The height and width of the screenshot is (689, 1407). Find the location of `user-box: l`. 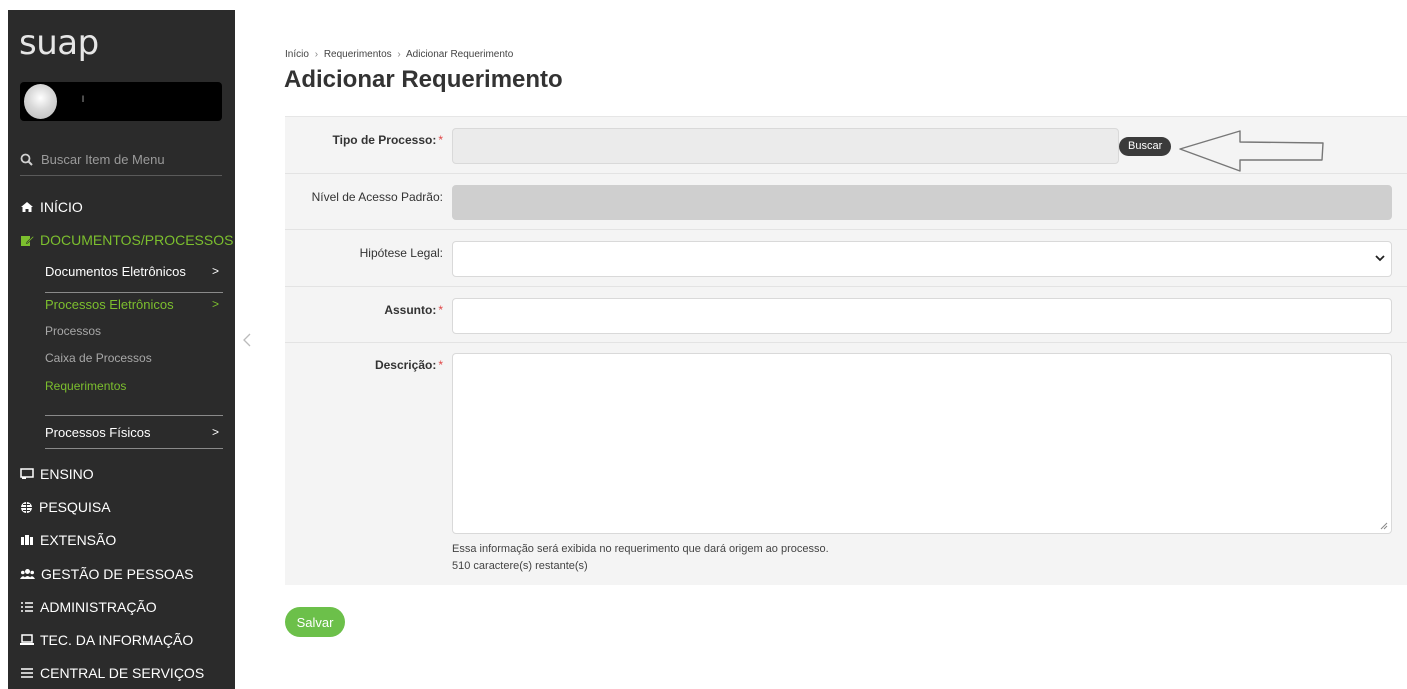

user-box: l is located at coordinates (121, 101).